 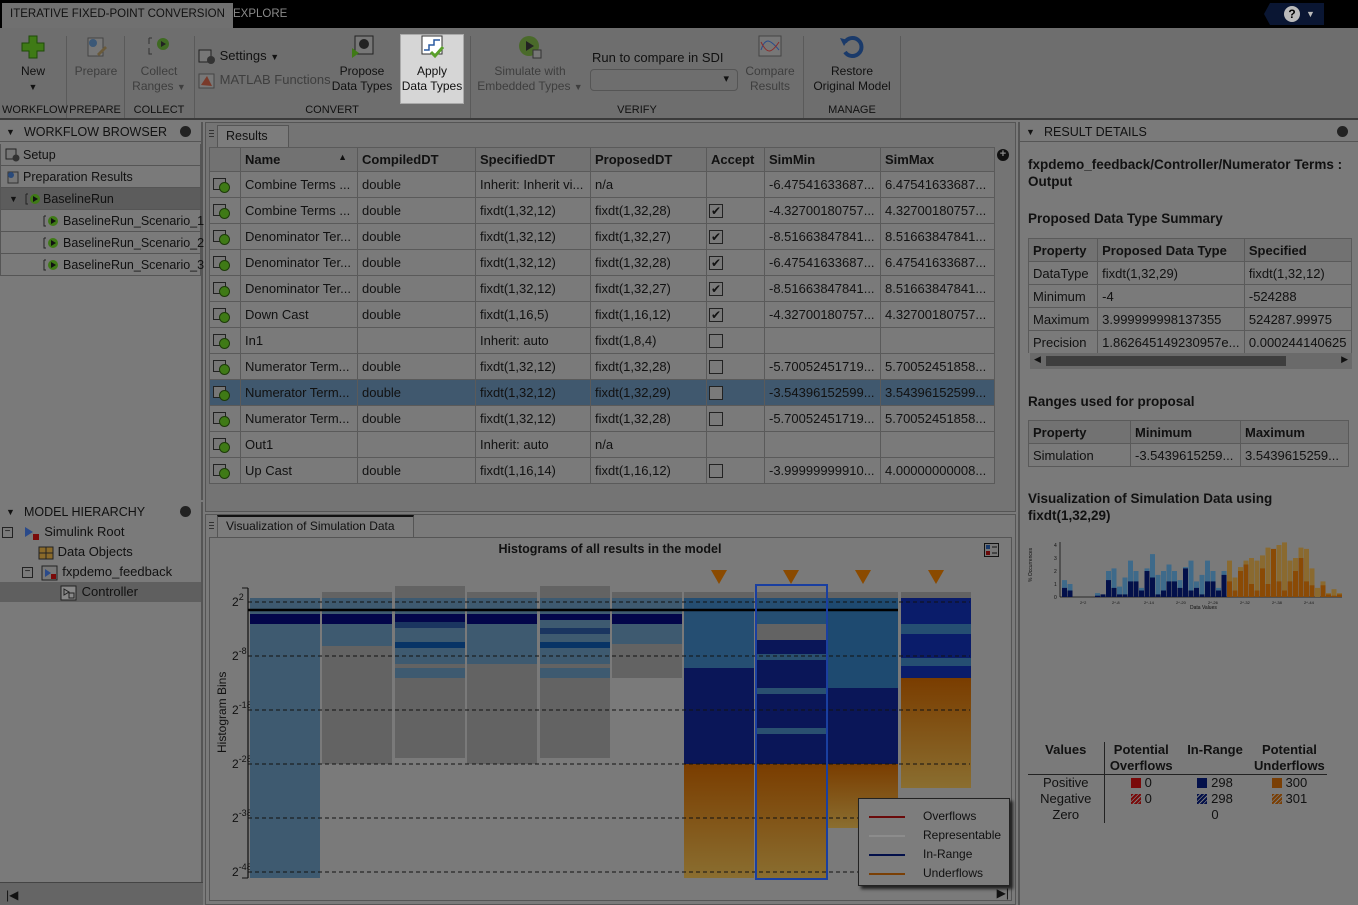 What do you see at coordinates (1003, 893) in the screenshot?
I see `scroll-last-icon: ▶|` at bounding box center [1003, 893].